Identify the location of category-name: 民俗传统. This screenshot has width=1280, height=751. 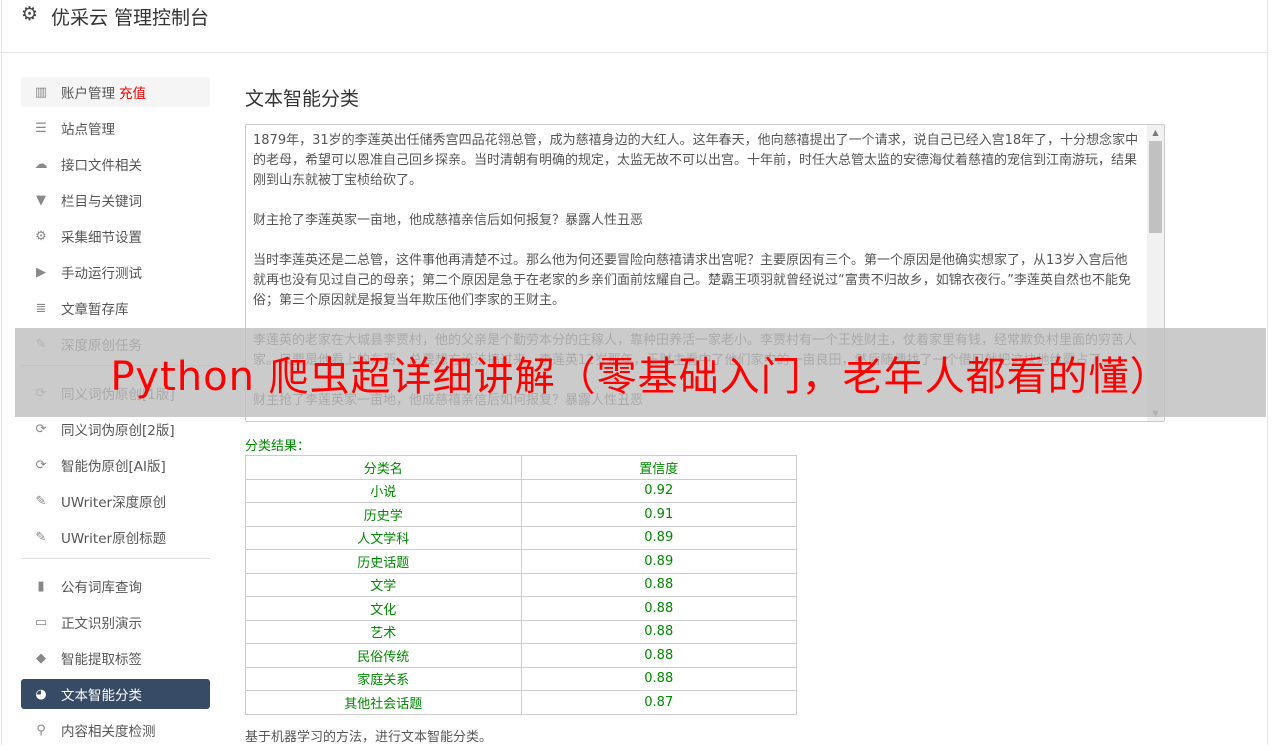
(383, 655).